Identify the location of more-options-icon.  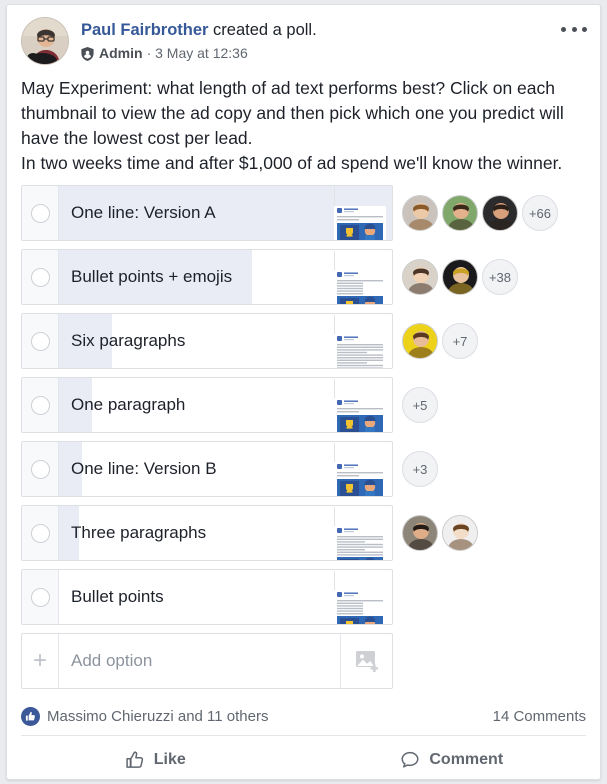
(574, 29).